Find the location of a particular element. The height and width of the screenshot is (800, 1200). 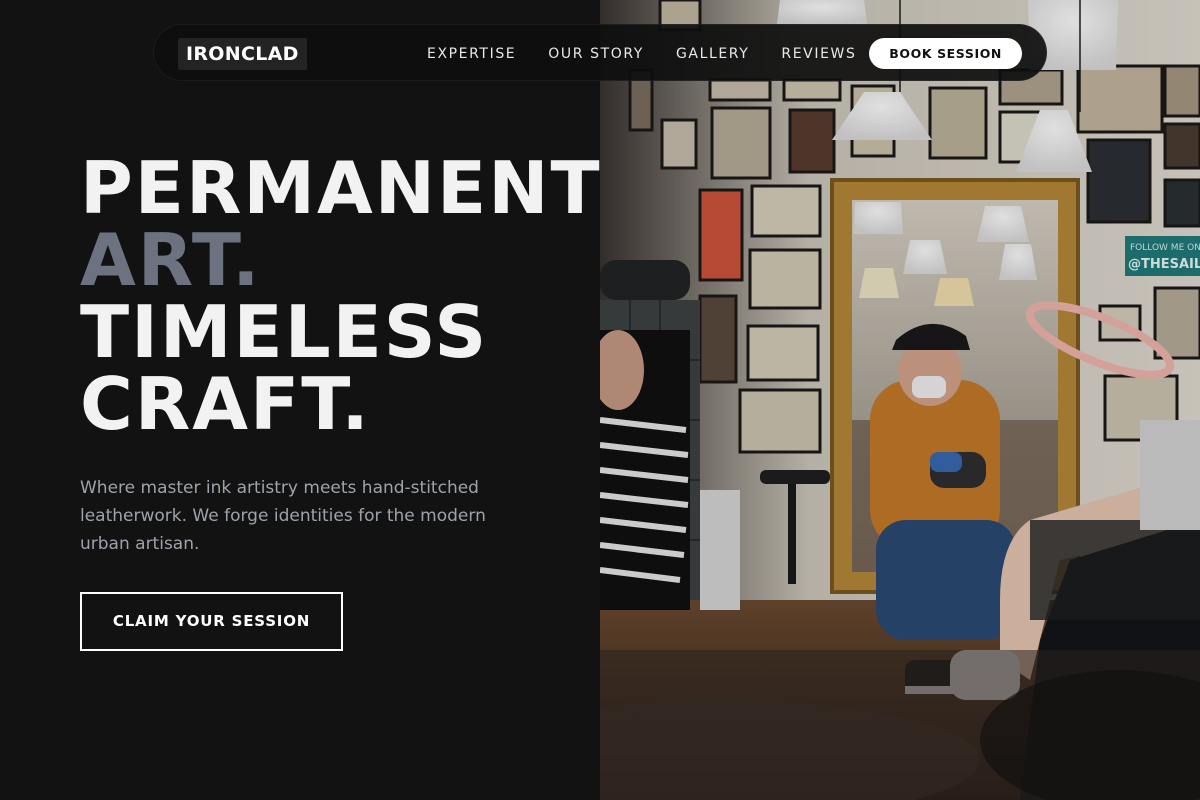

headline-line-1: PERMANENT is located at coordinates (341, 188).